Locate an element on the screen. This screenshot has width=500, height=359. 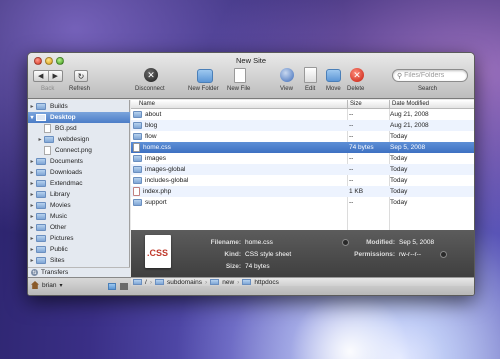
new-folder-label: New Folder is located at coordinates (203, 89).